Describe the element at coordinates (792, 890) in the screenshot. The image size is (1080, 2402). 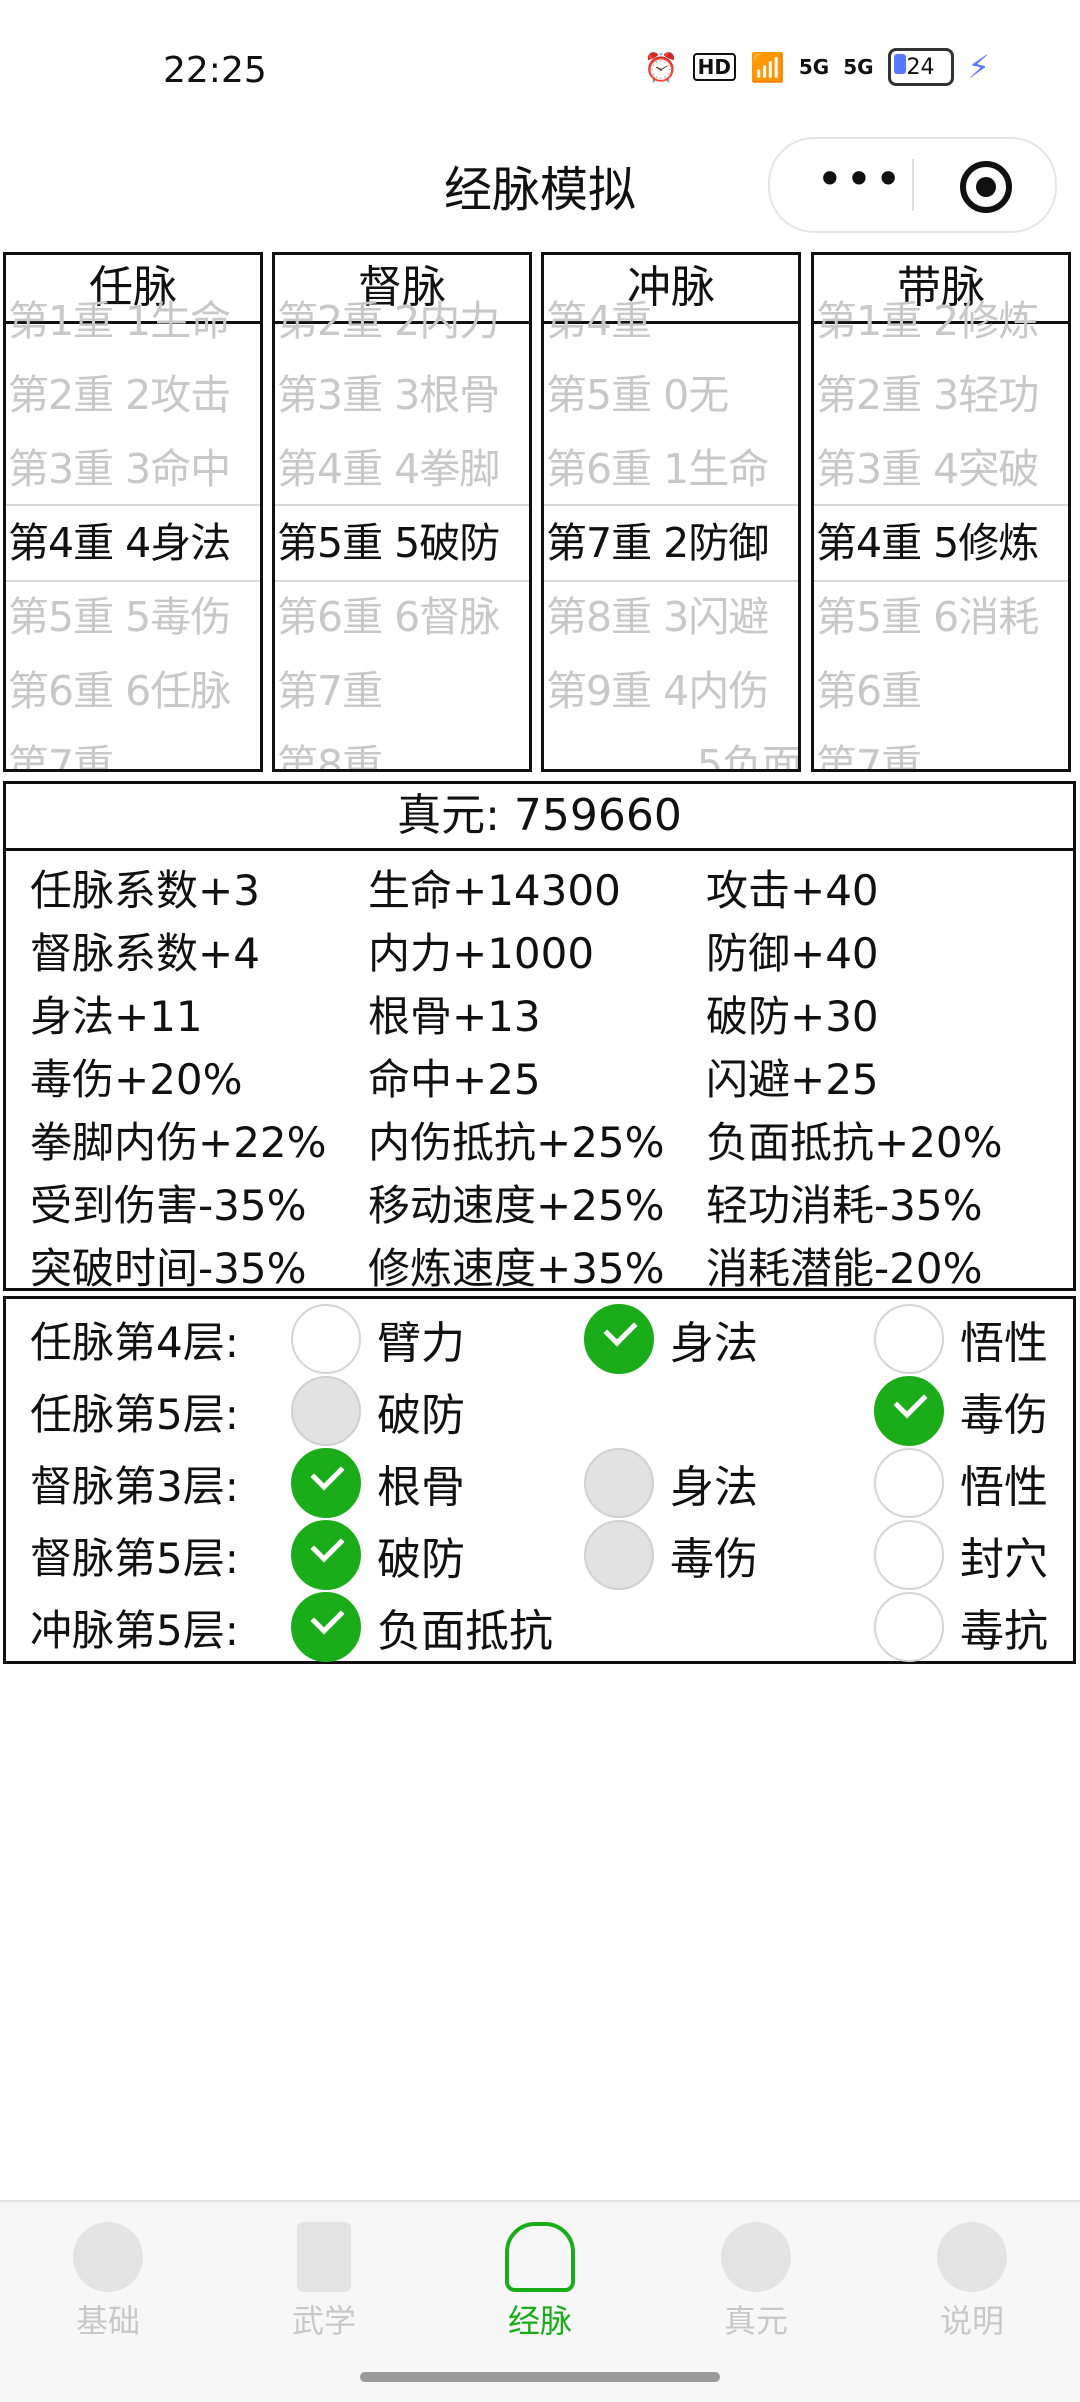
I see `stat-value: 攻击+40` at that location.